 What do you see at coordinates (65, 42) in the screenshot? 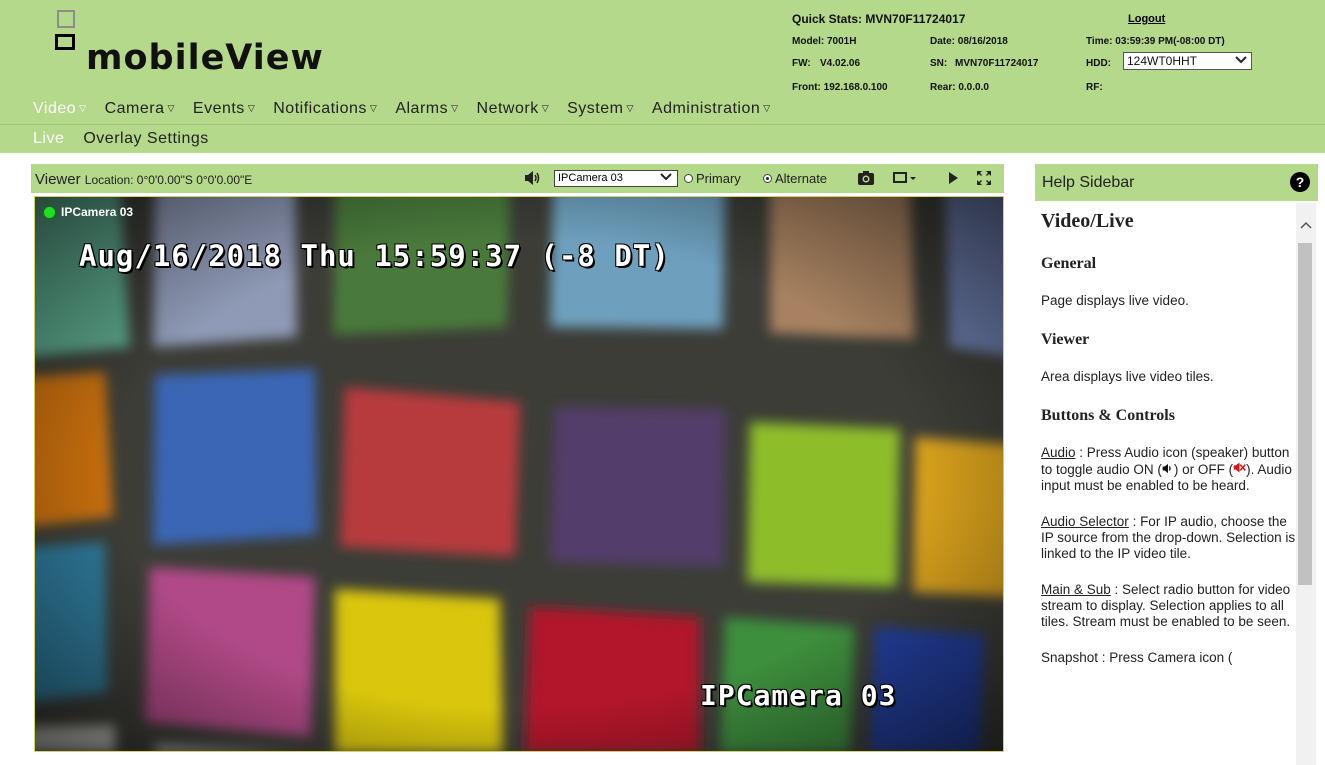
I see `logo-square-black` at bounding box center [65, 42].